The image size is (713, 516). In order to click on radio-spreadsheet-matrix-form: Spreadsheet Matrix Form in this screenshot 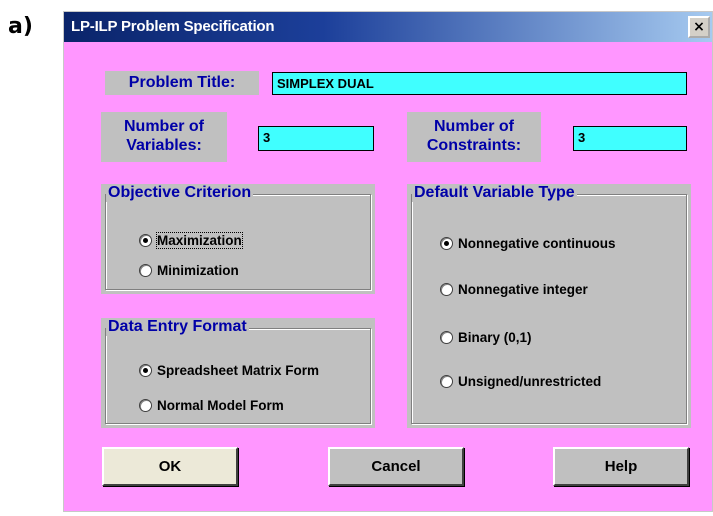, I will do `click(229, 370)`.